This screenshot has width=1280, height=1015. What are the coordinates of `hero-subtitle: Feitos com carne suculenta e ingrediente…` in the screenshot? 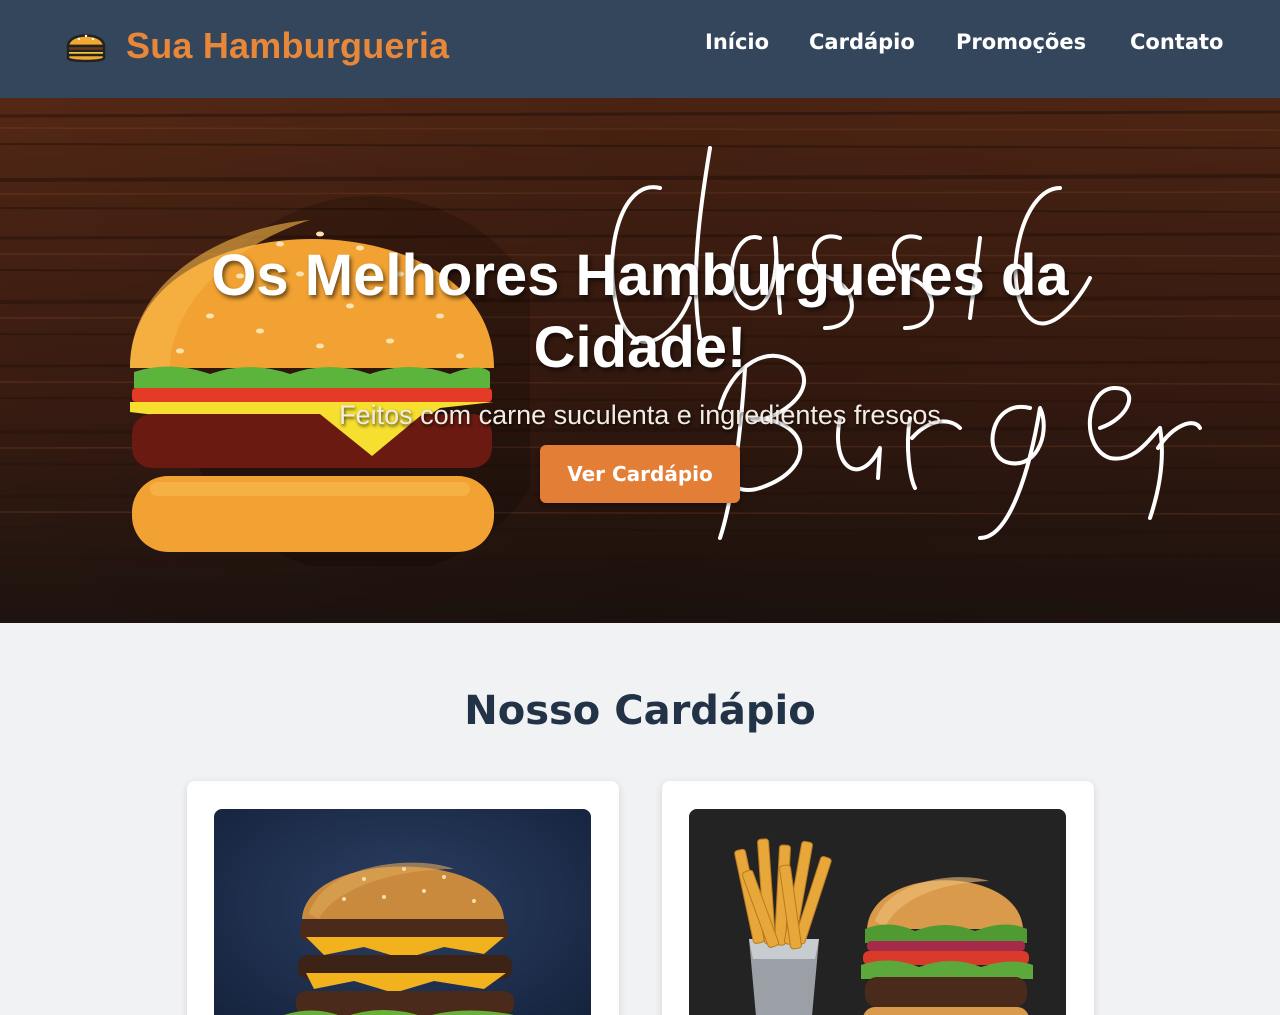 It's located at (640, 415).